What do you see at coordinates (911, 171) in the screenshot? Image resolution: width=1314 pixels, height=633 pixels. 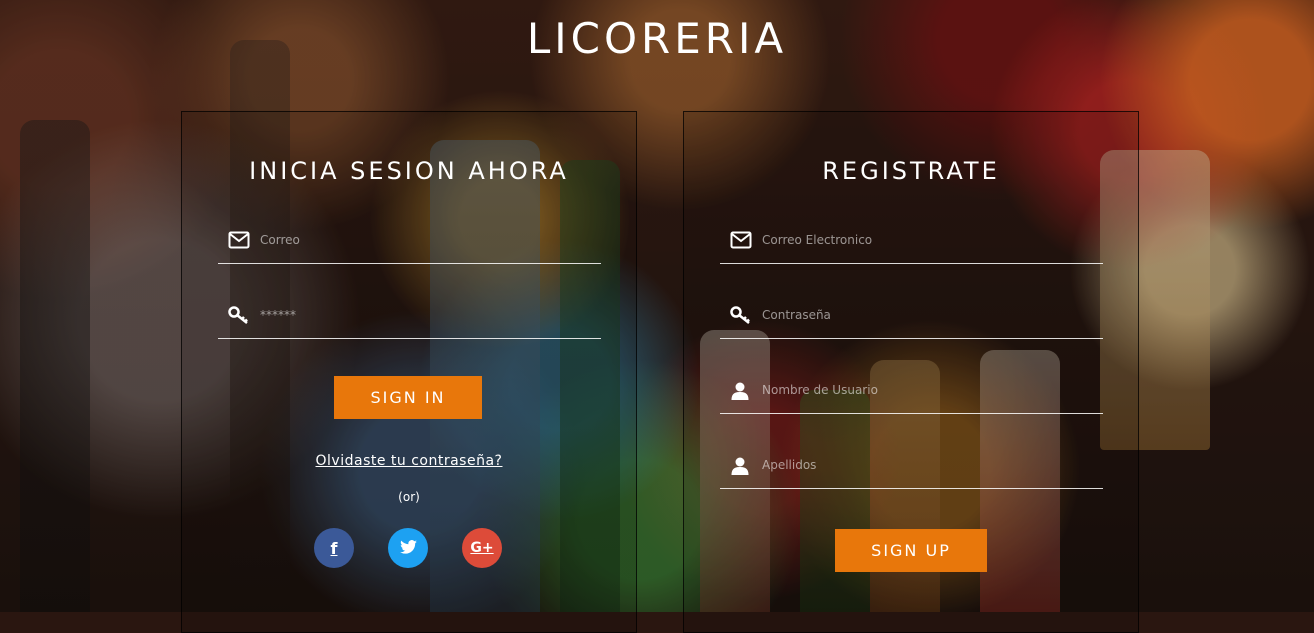 I see `register-heading: REGISTRATE` at bounding box center [911, 171].